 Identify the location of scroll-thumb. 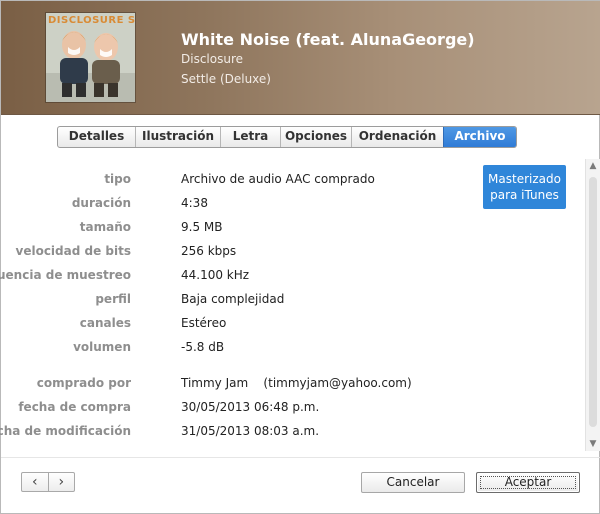
(593, 302).